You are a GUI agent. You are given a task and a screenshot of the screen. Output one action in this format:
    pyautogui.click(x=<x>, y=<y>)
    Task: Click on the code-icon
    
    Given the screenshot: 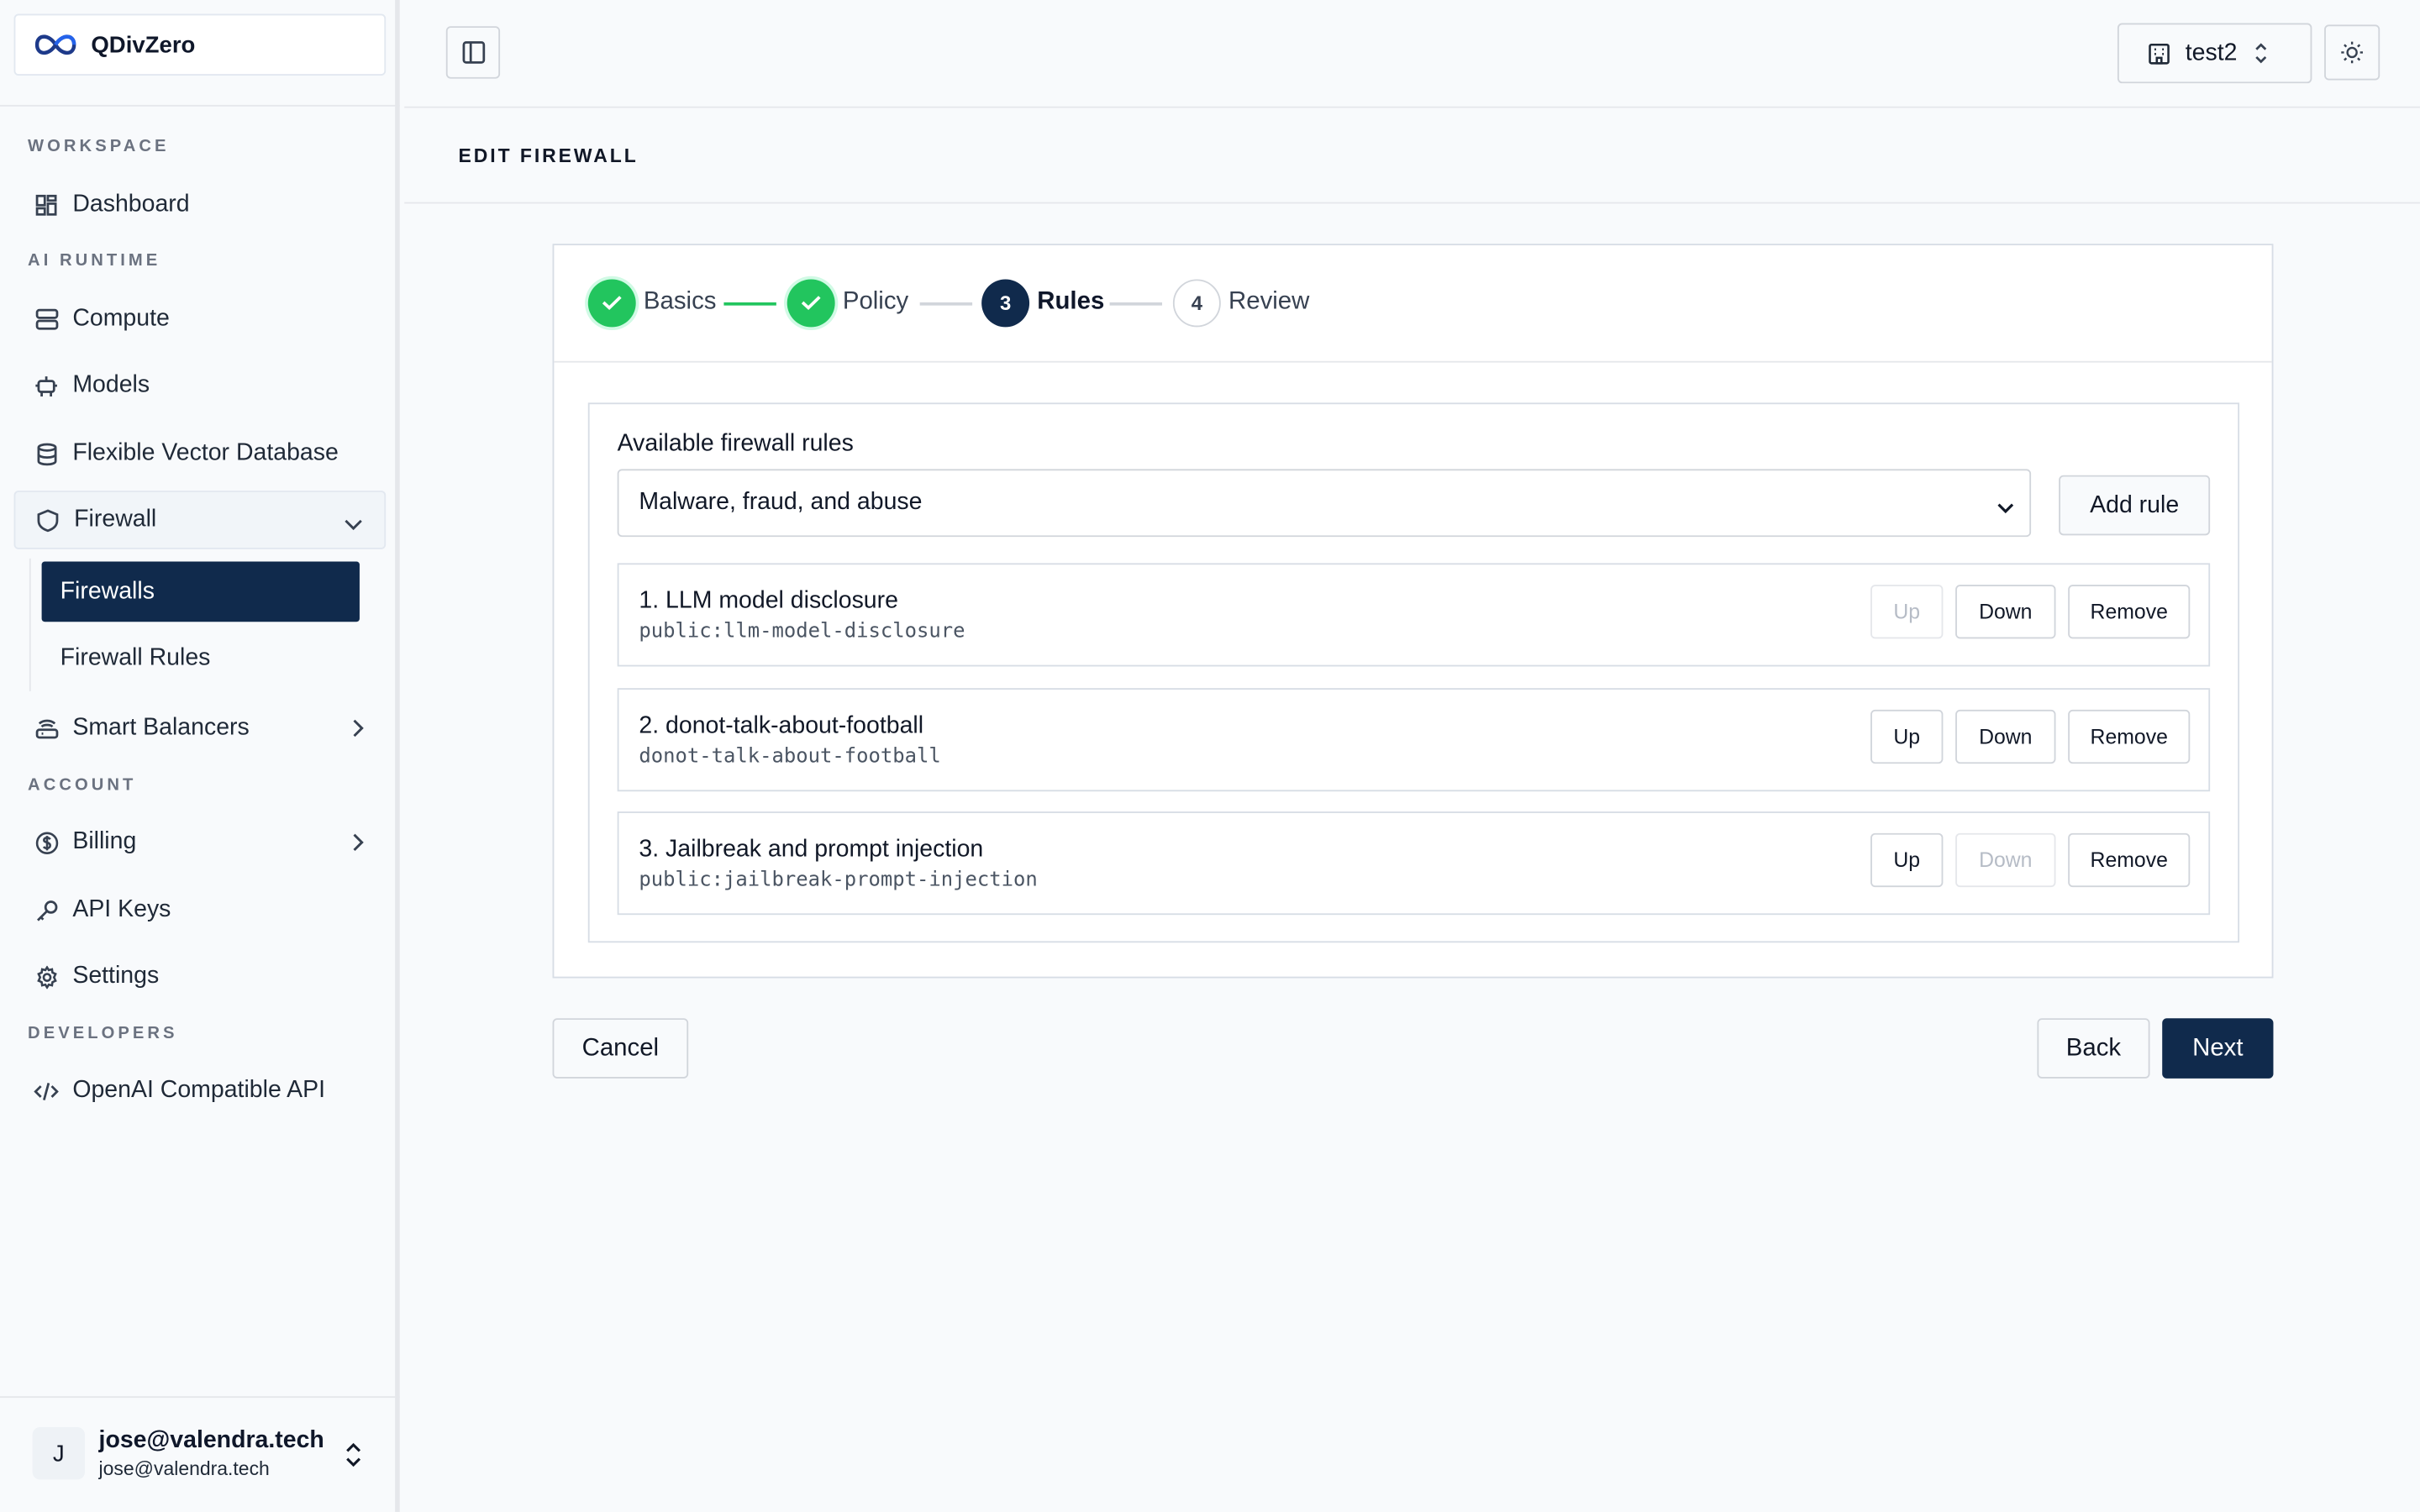 What is the action you would take?
    pyautogui.click(x=46, y=1091)
    